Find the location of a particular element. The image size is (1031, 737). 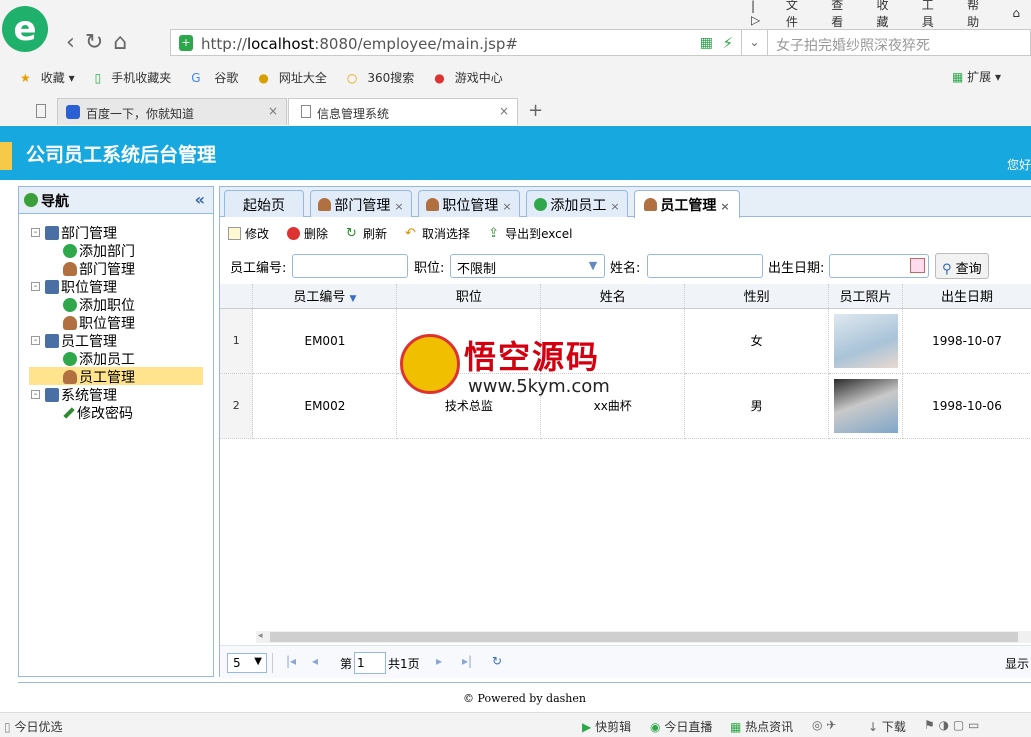

new-tab-icon: + is located at coordinates (535, 110).